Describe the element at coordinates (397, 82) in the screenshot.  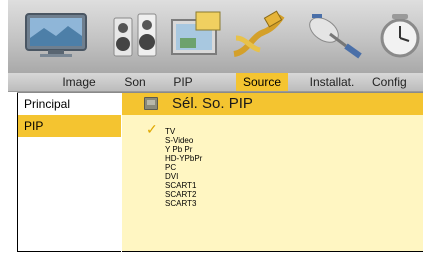
I see `tab-config: Config` at that location.